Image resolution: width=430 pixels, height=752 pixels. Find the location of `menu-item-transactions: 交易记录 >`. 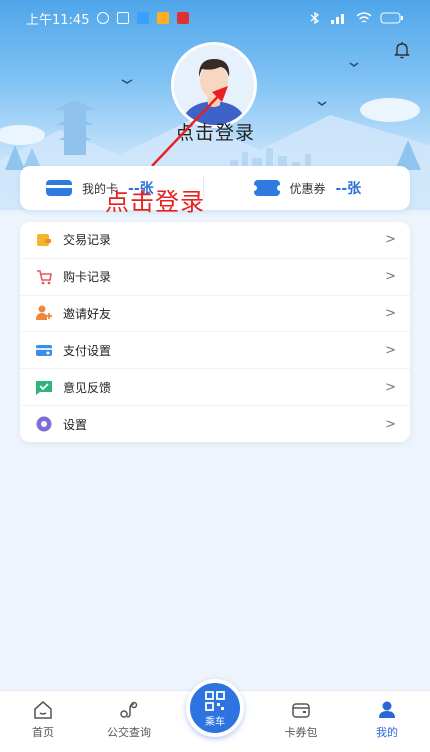

menu-item-transactions: 交易记录 > is located at coordinates (215, 240).